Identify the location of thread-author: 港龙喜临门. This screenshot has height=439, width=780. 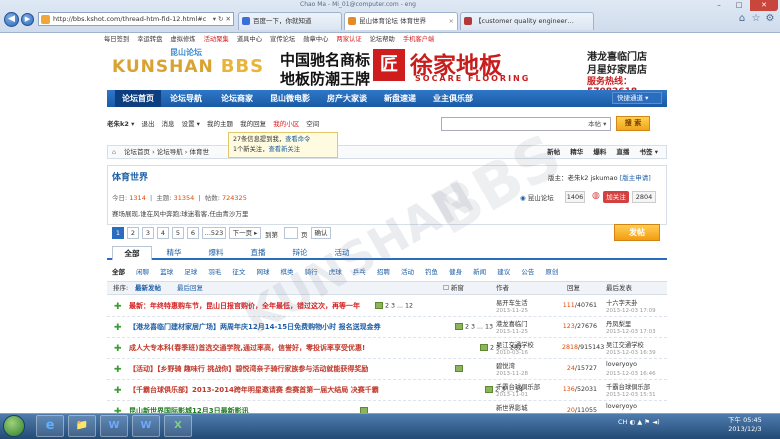
(511, 323).